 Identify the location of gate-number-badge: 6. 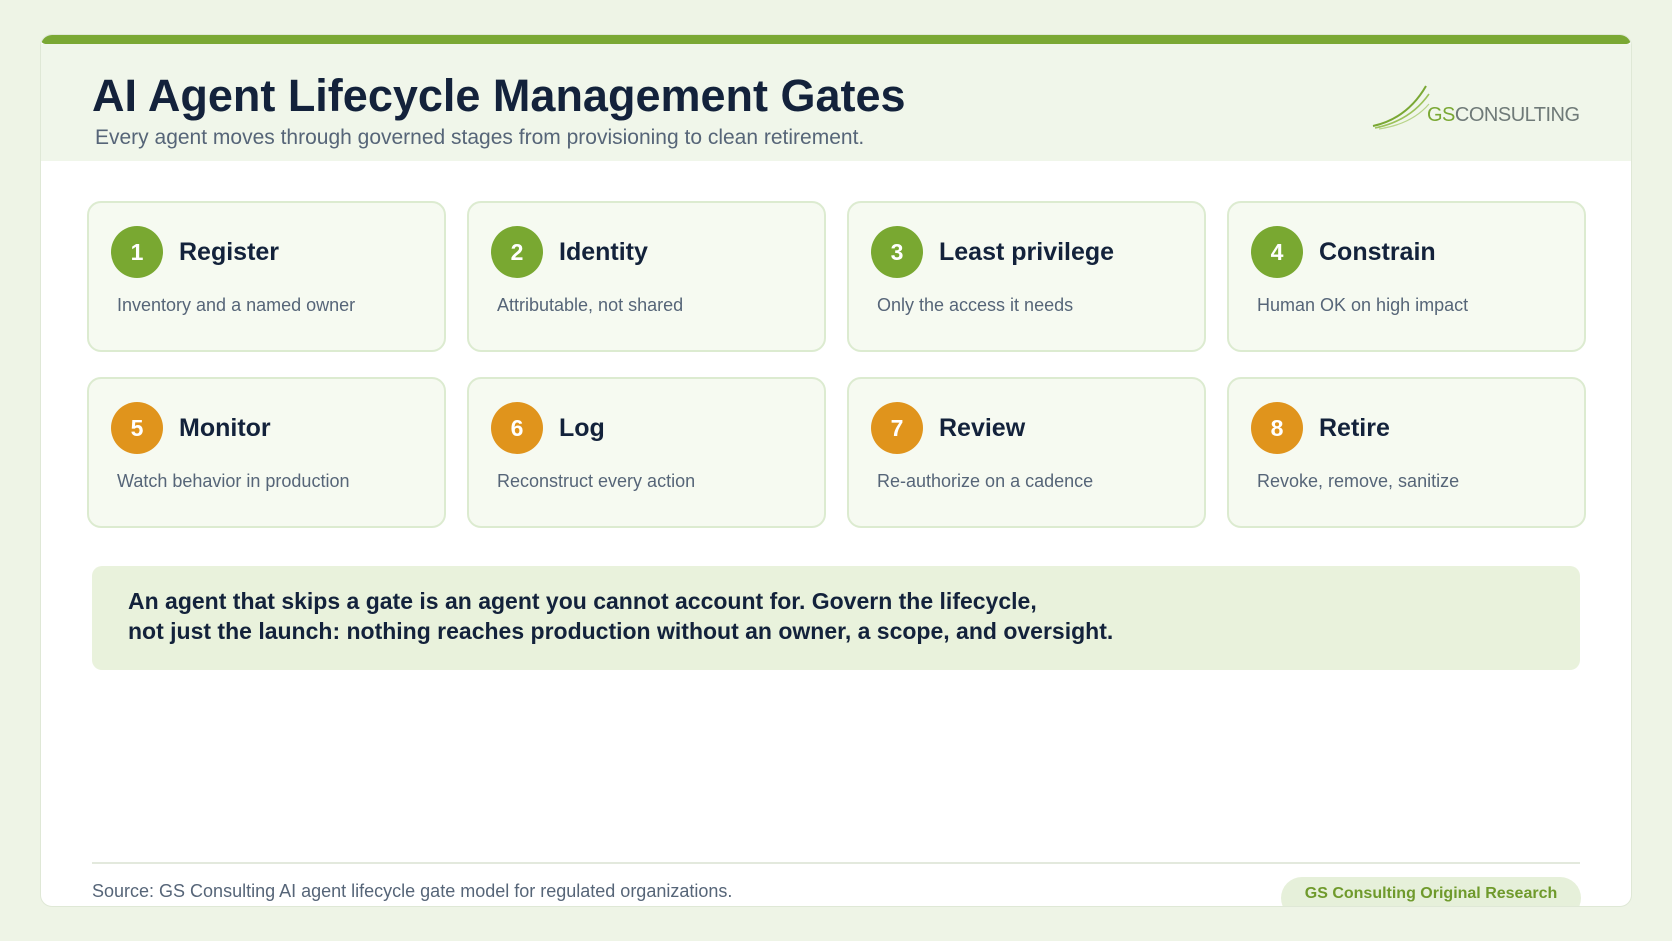
(517, 428).